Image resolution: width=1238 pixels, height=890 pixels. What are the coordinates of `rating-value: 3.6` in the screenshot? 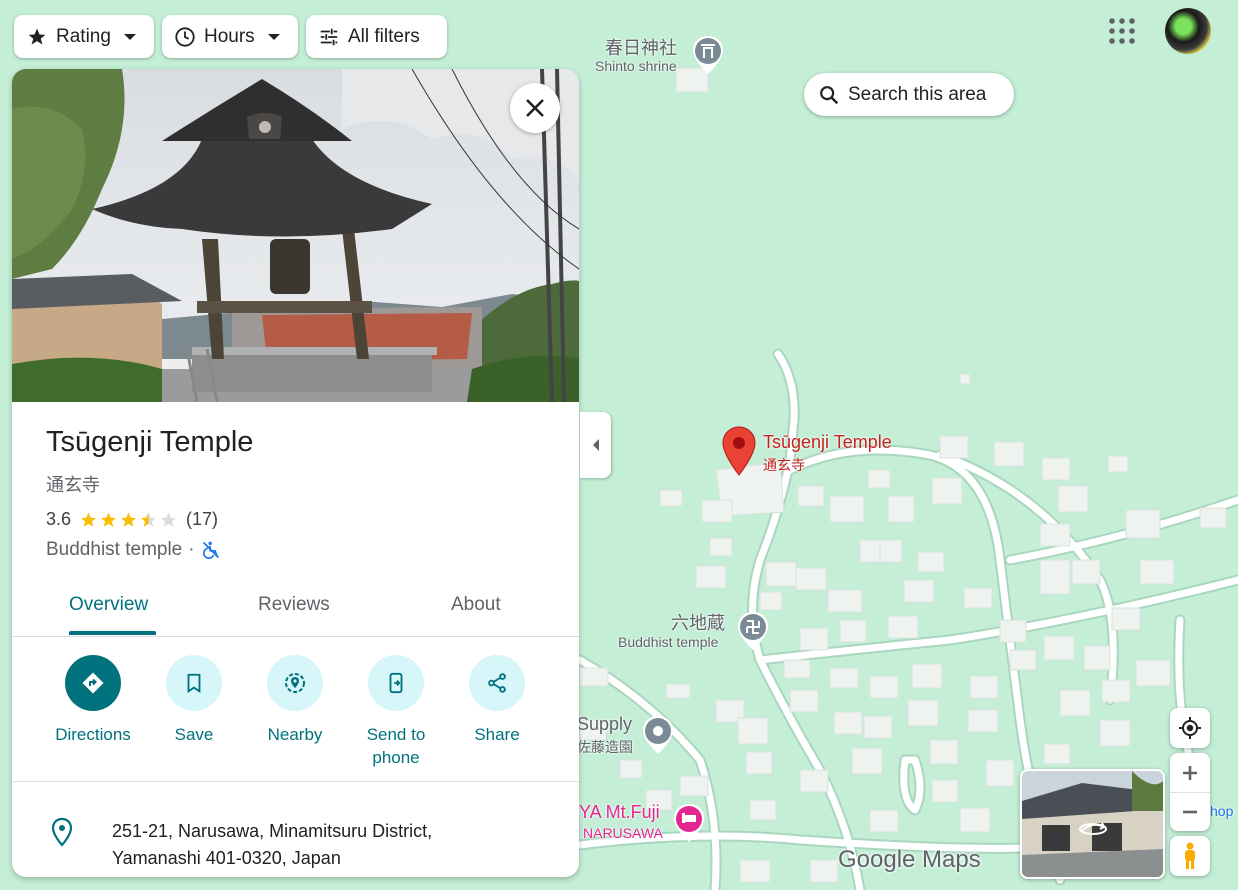 It's located at (59, 519).